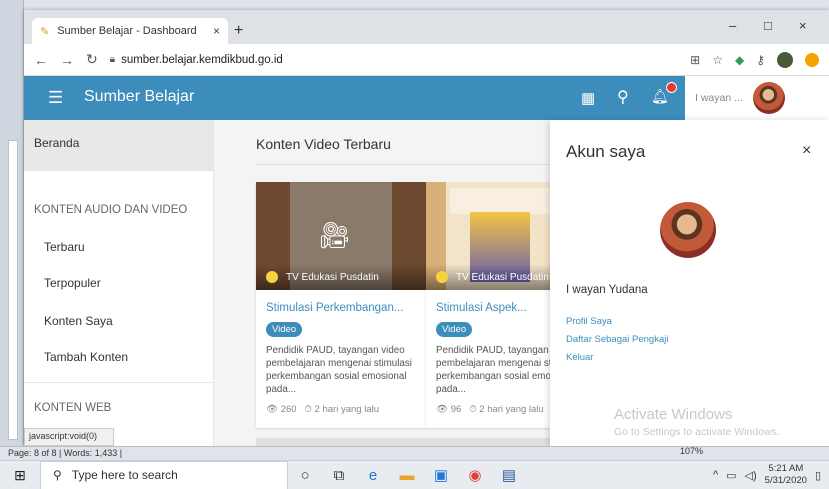 The image size is (829, 489). Describe the element at coordinates (732, 25) in the screenshot. I see `minimize-button: –` at that location.